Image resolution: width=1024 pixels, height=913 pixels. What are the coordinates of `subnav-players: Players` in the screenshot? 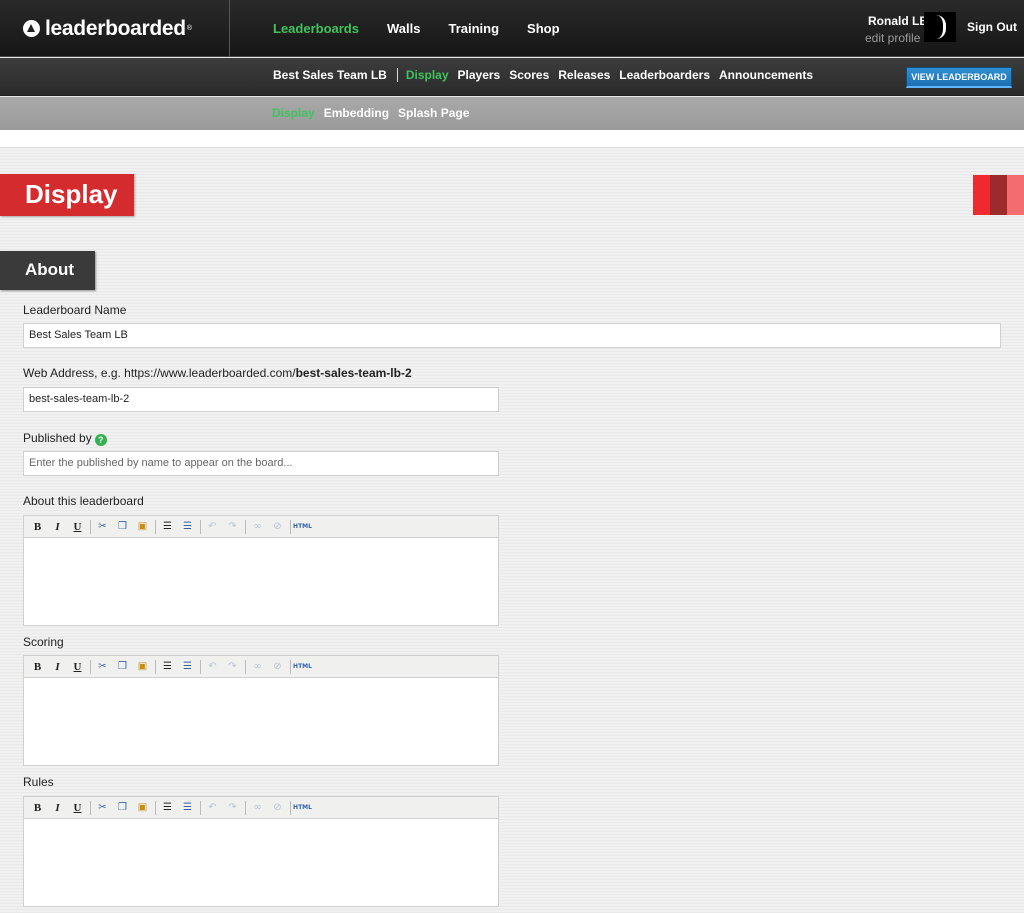 It's located at (479, 75).